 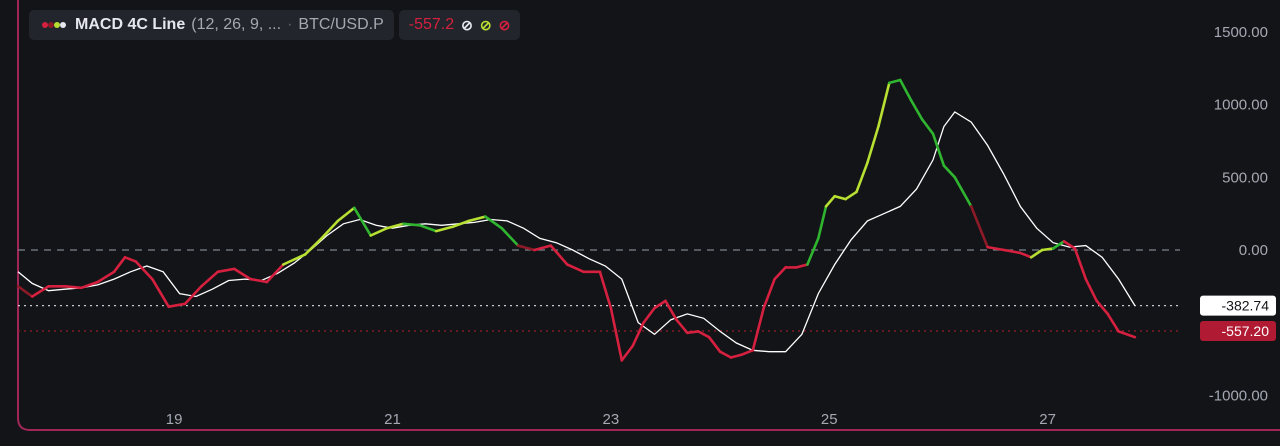 What do you see at coordinates (1241, 105) in the screenshot?
I see `y-tick-label: 1000.00` at bounding box center [1241, 105].